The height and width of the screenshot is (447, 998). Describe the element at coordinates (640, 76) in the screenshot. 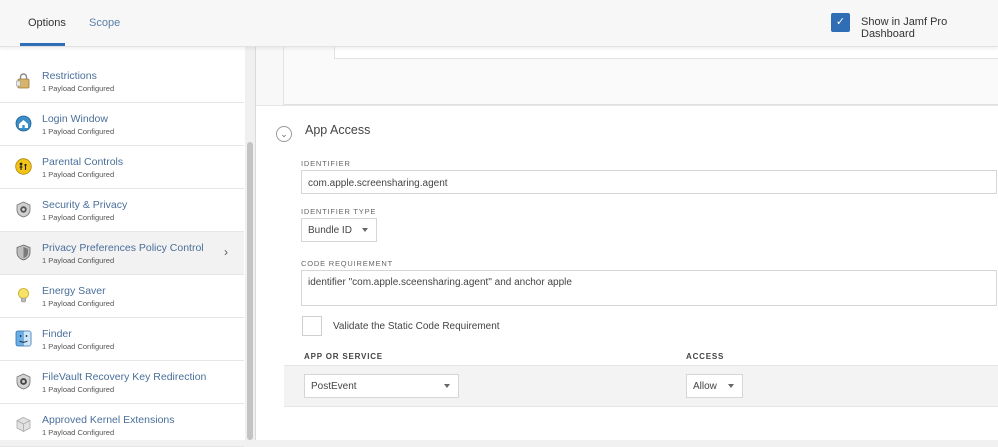

I see `previous-section-box` at that location.